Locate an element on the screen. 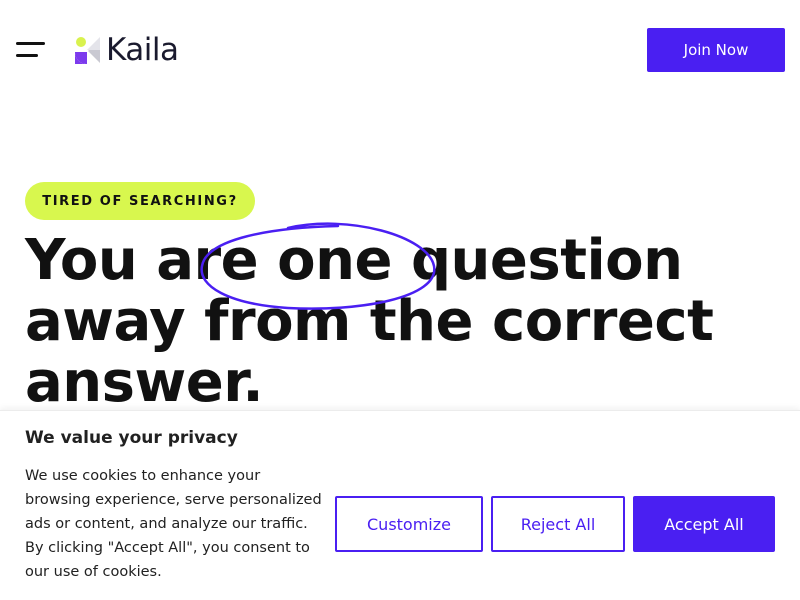  kaila-logo-mark is located at coordinates (87, 50).